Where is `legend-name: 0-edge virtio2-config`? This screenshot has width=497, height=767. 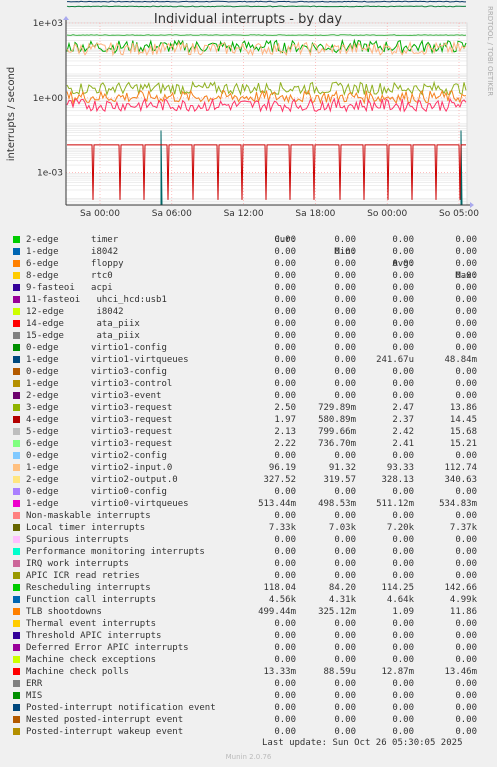
legend-name: 0-edge virtio2-config is located at coordinates (96, 456).